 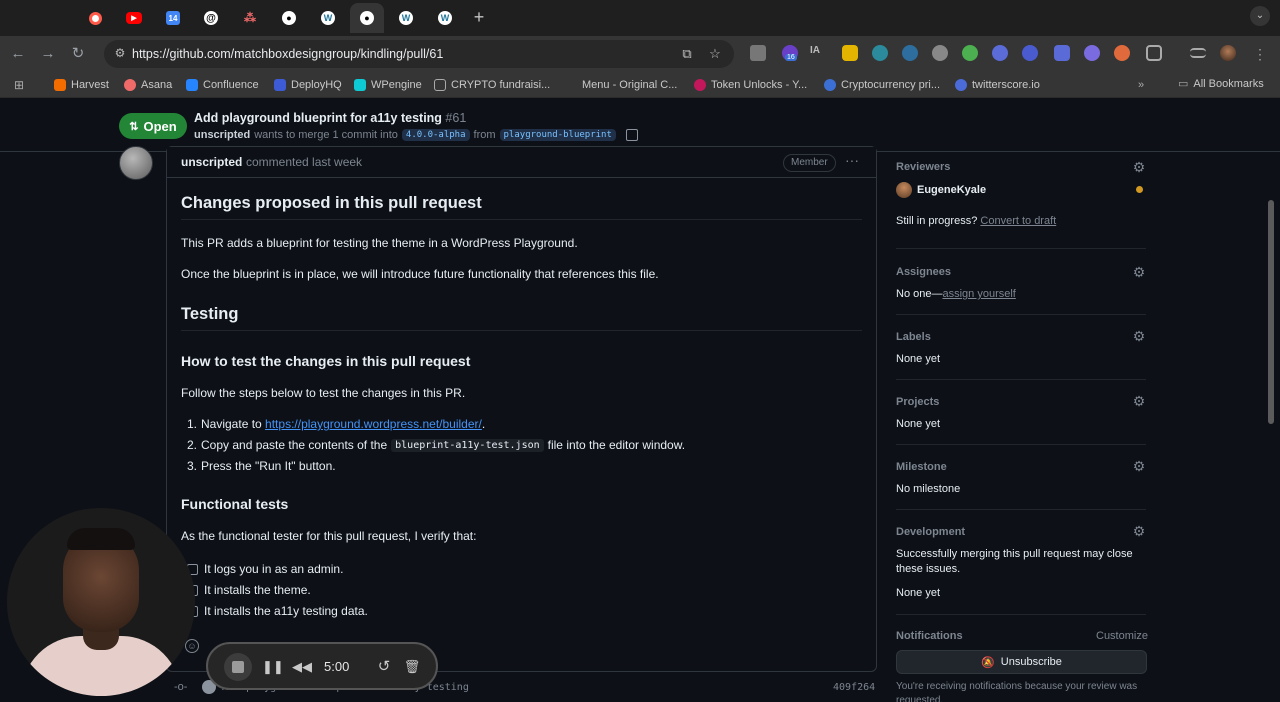 I want to click on customize-notifications-link: Customize, so click(x=1122, y=636).